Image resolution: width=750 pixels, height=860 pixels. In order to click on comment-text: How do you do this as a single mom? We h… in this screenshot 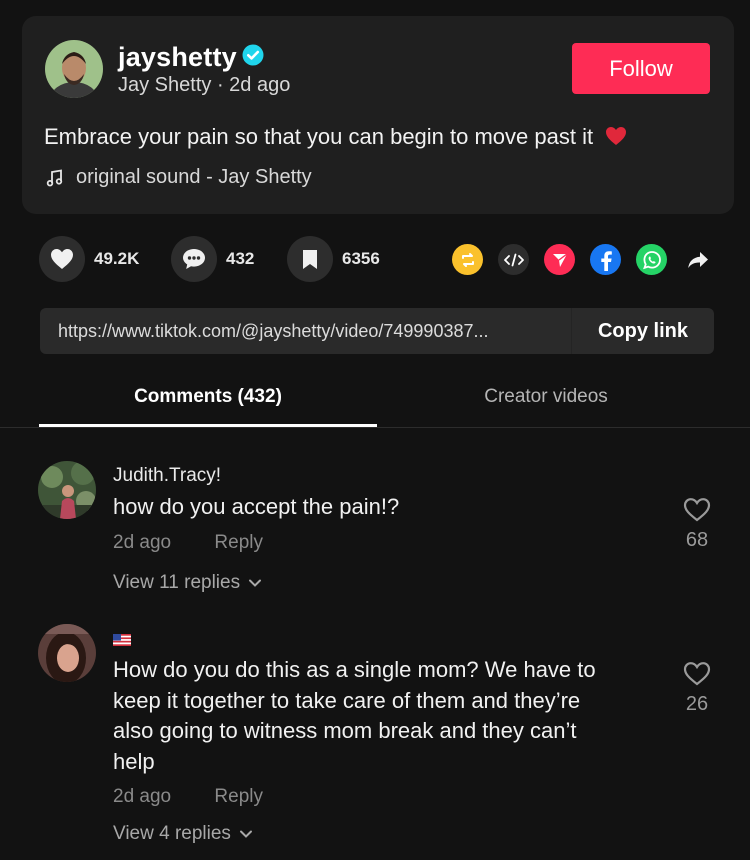, I will do `click(354, 716)`.